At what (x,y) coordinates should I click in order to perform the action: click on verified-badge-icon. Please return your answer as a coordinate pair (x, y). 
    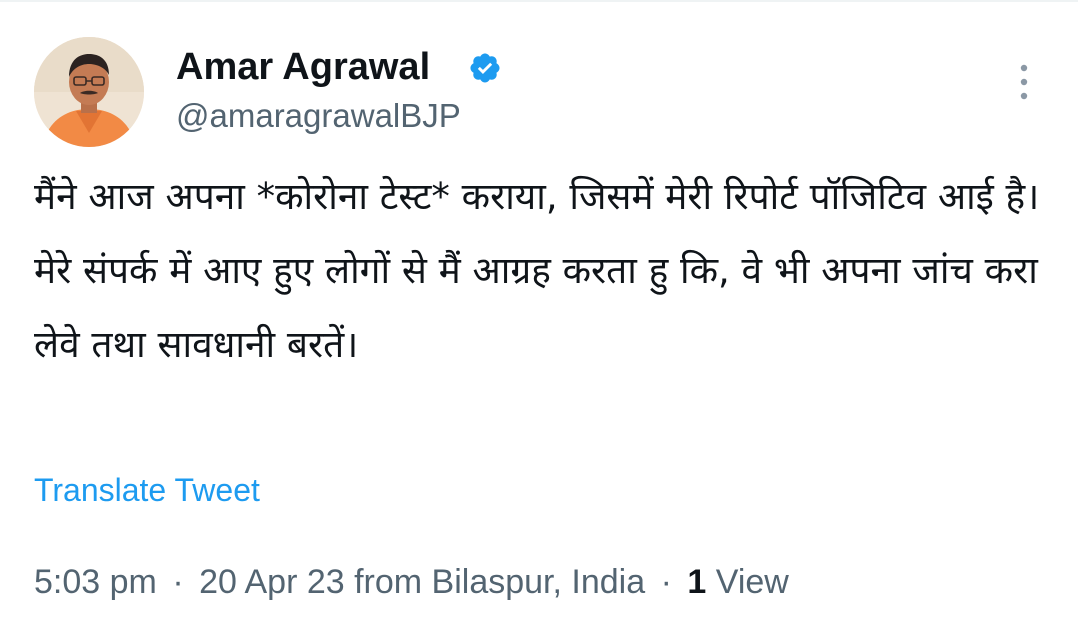
    Looking at the image, I should click on (485, 68).